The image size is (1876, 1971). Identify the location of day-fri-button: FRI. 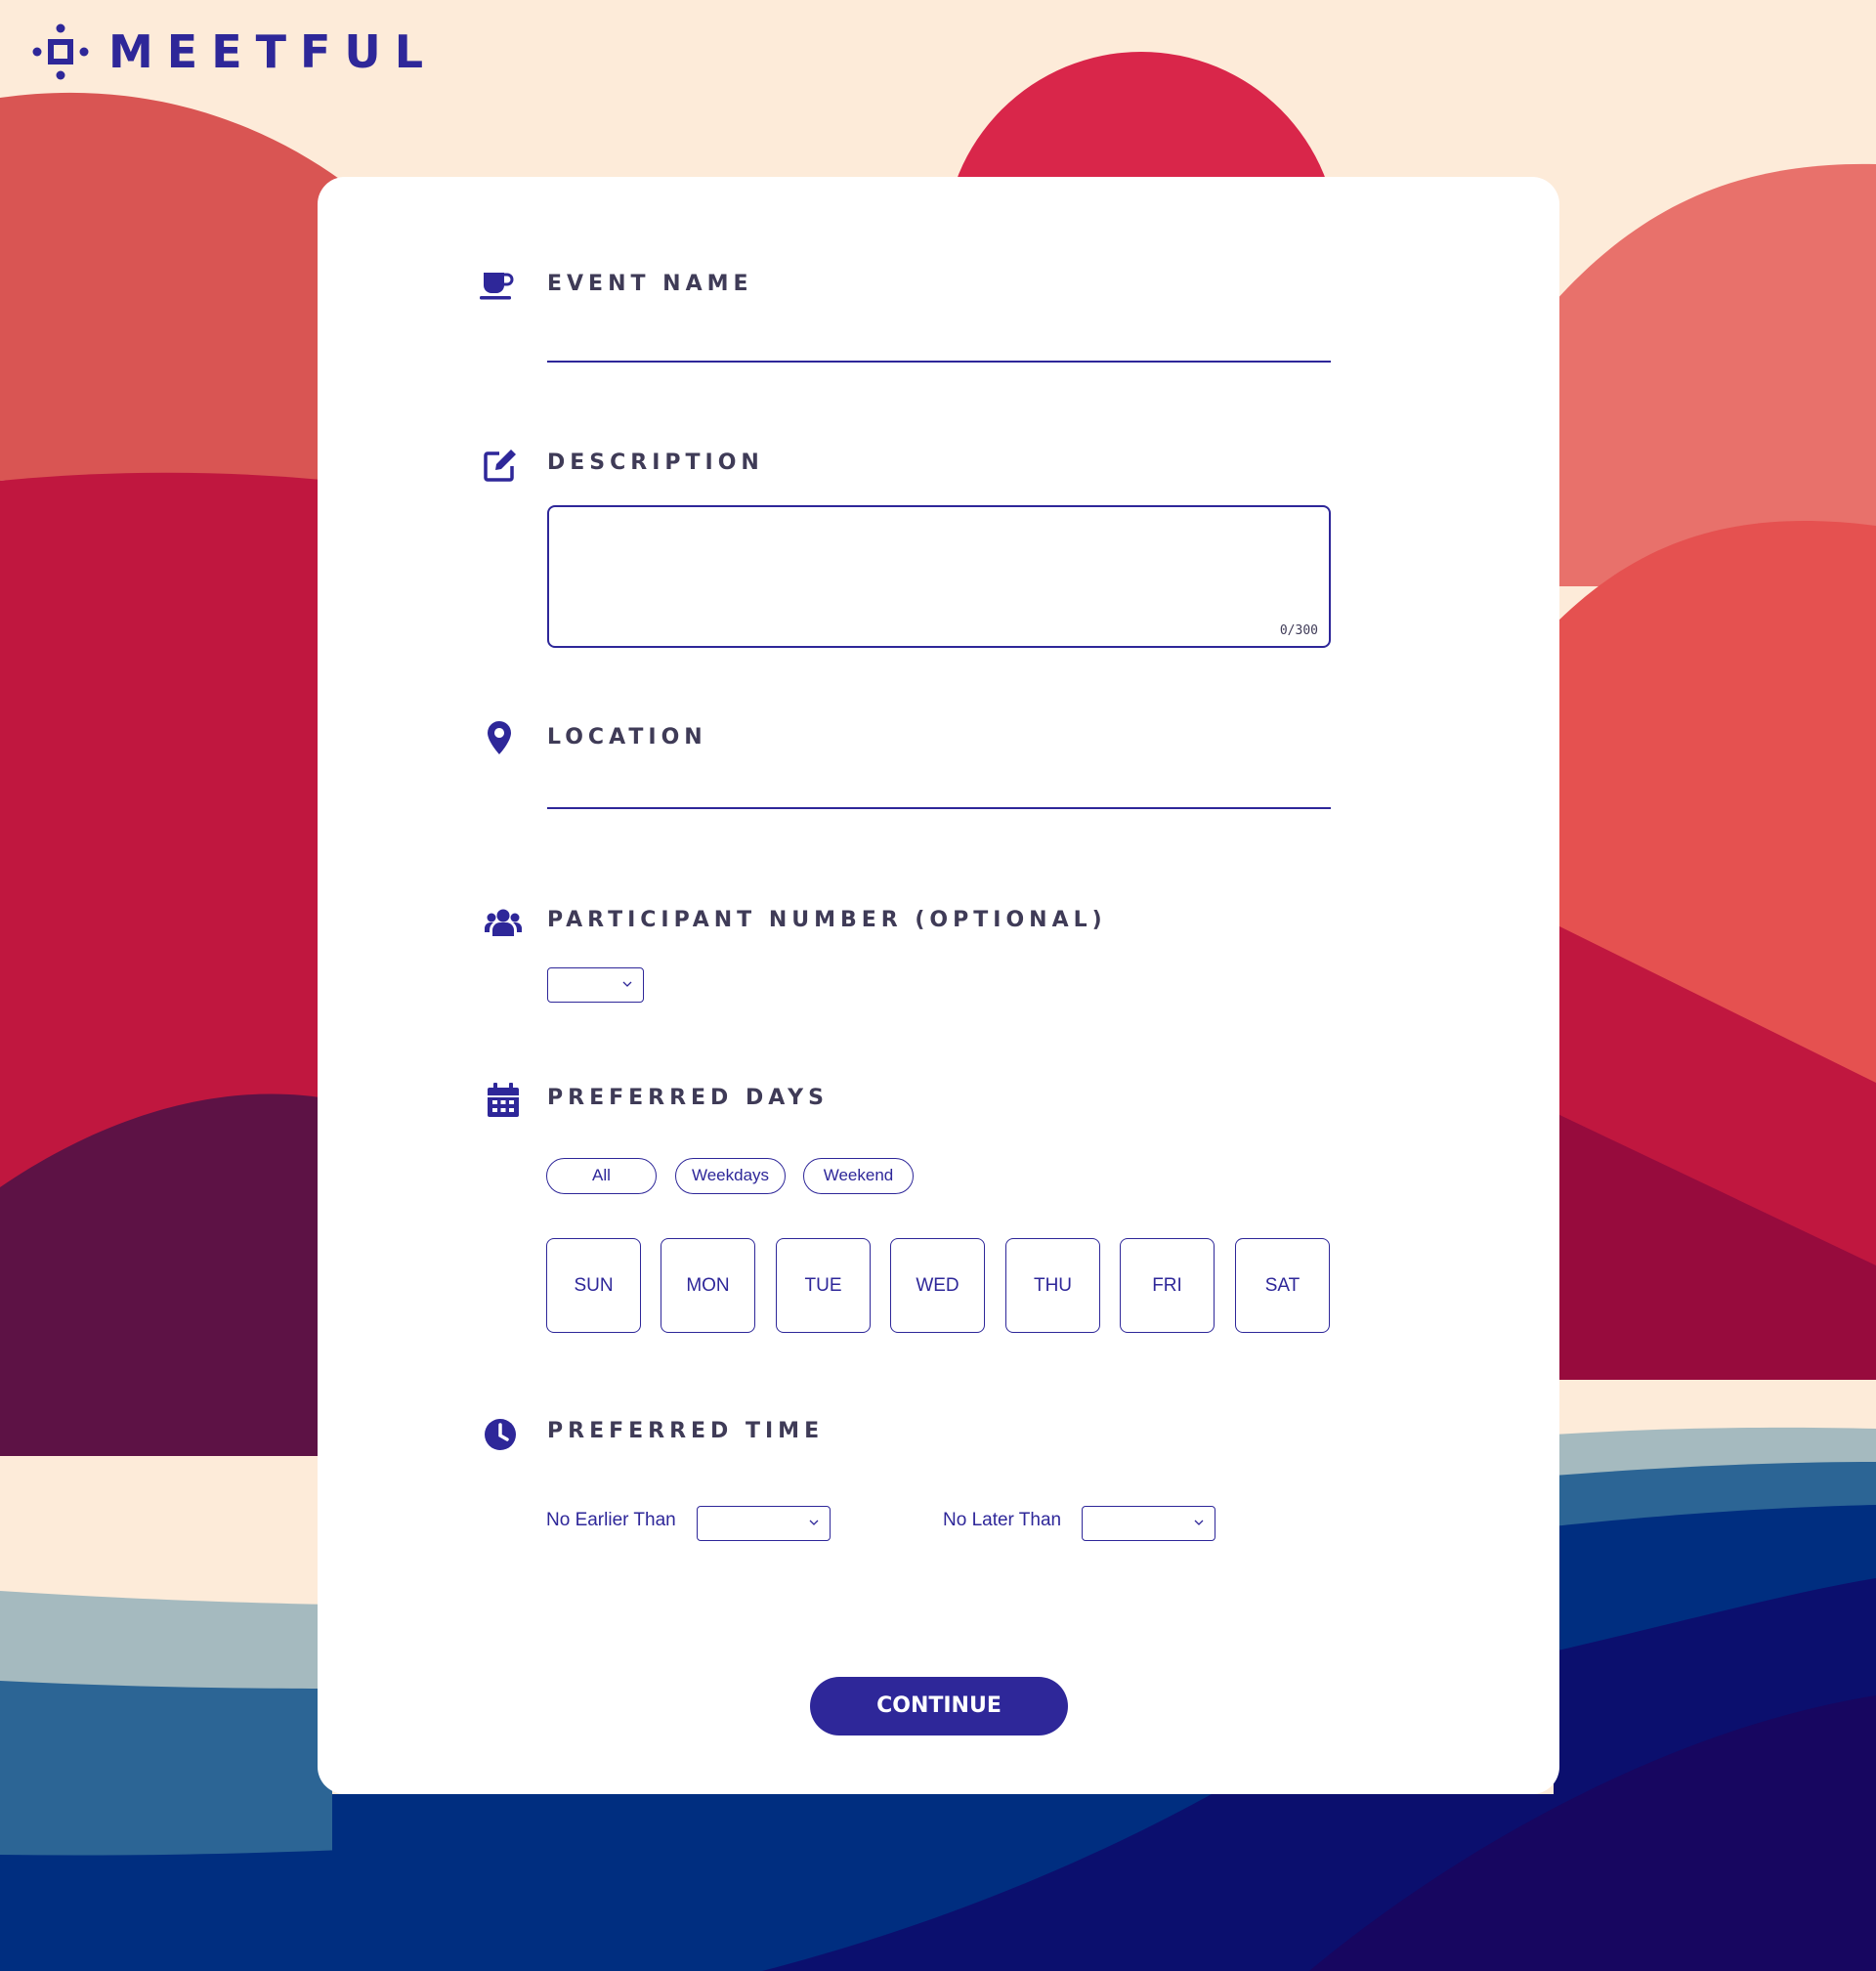
(1167, 1286).